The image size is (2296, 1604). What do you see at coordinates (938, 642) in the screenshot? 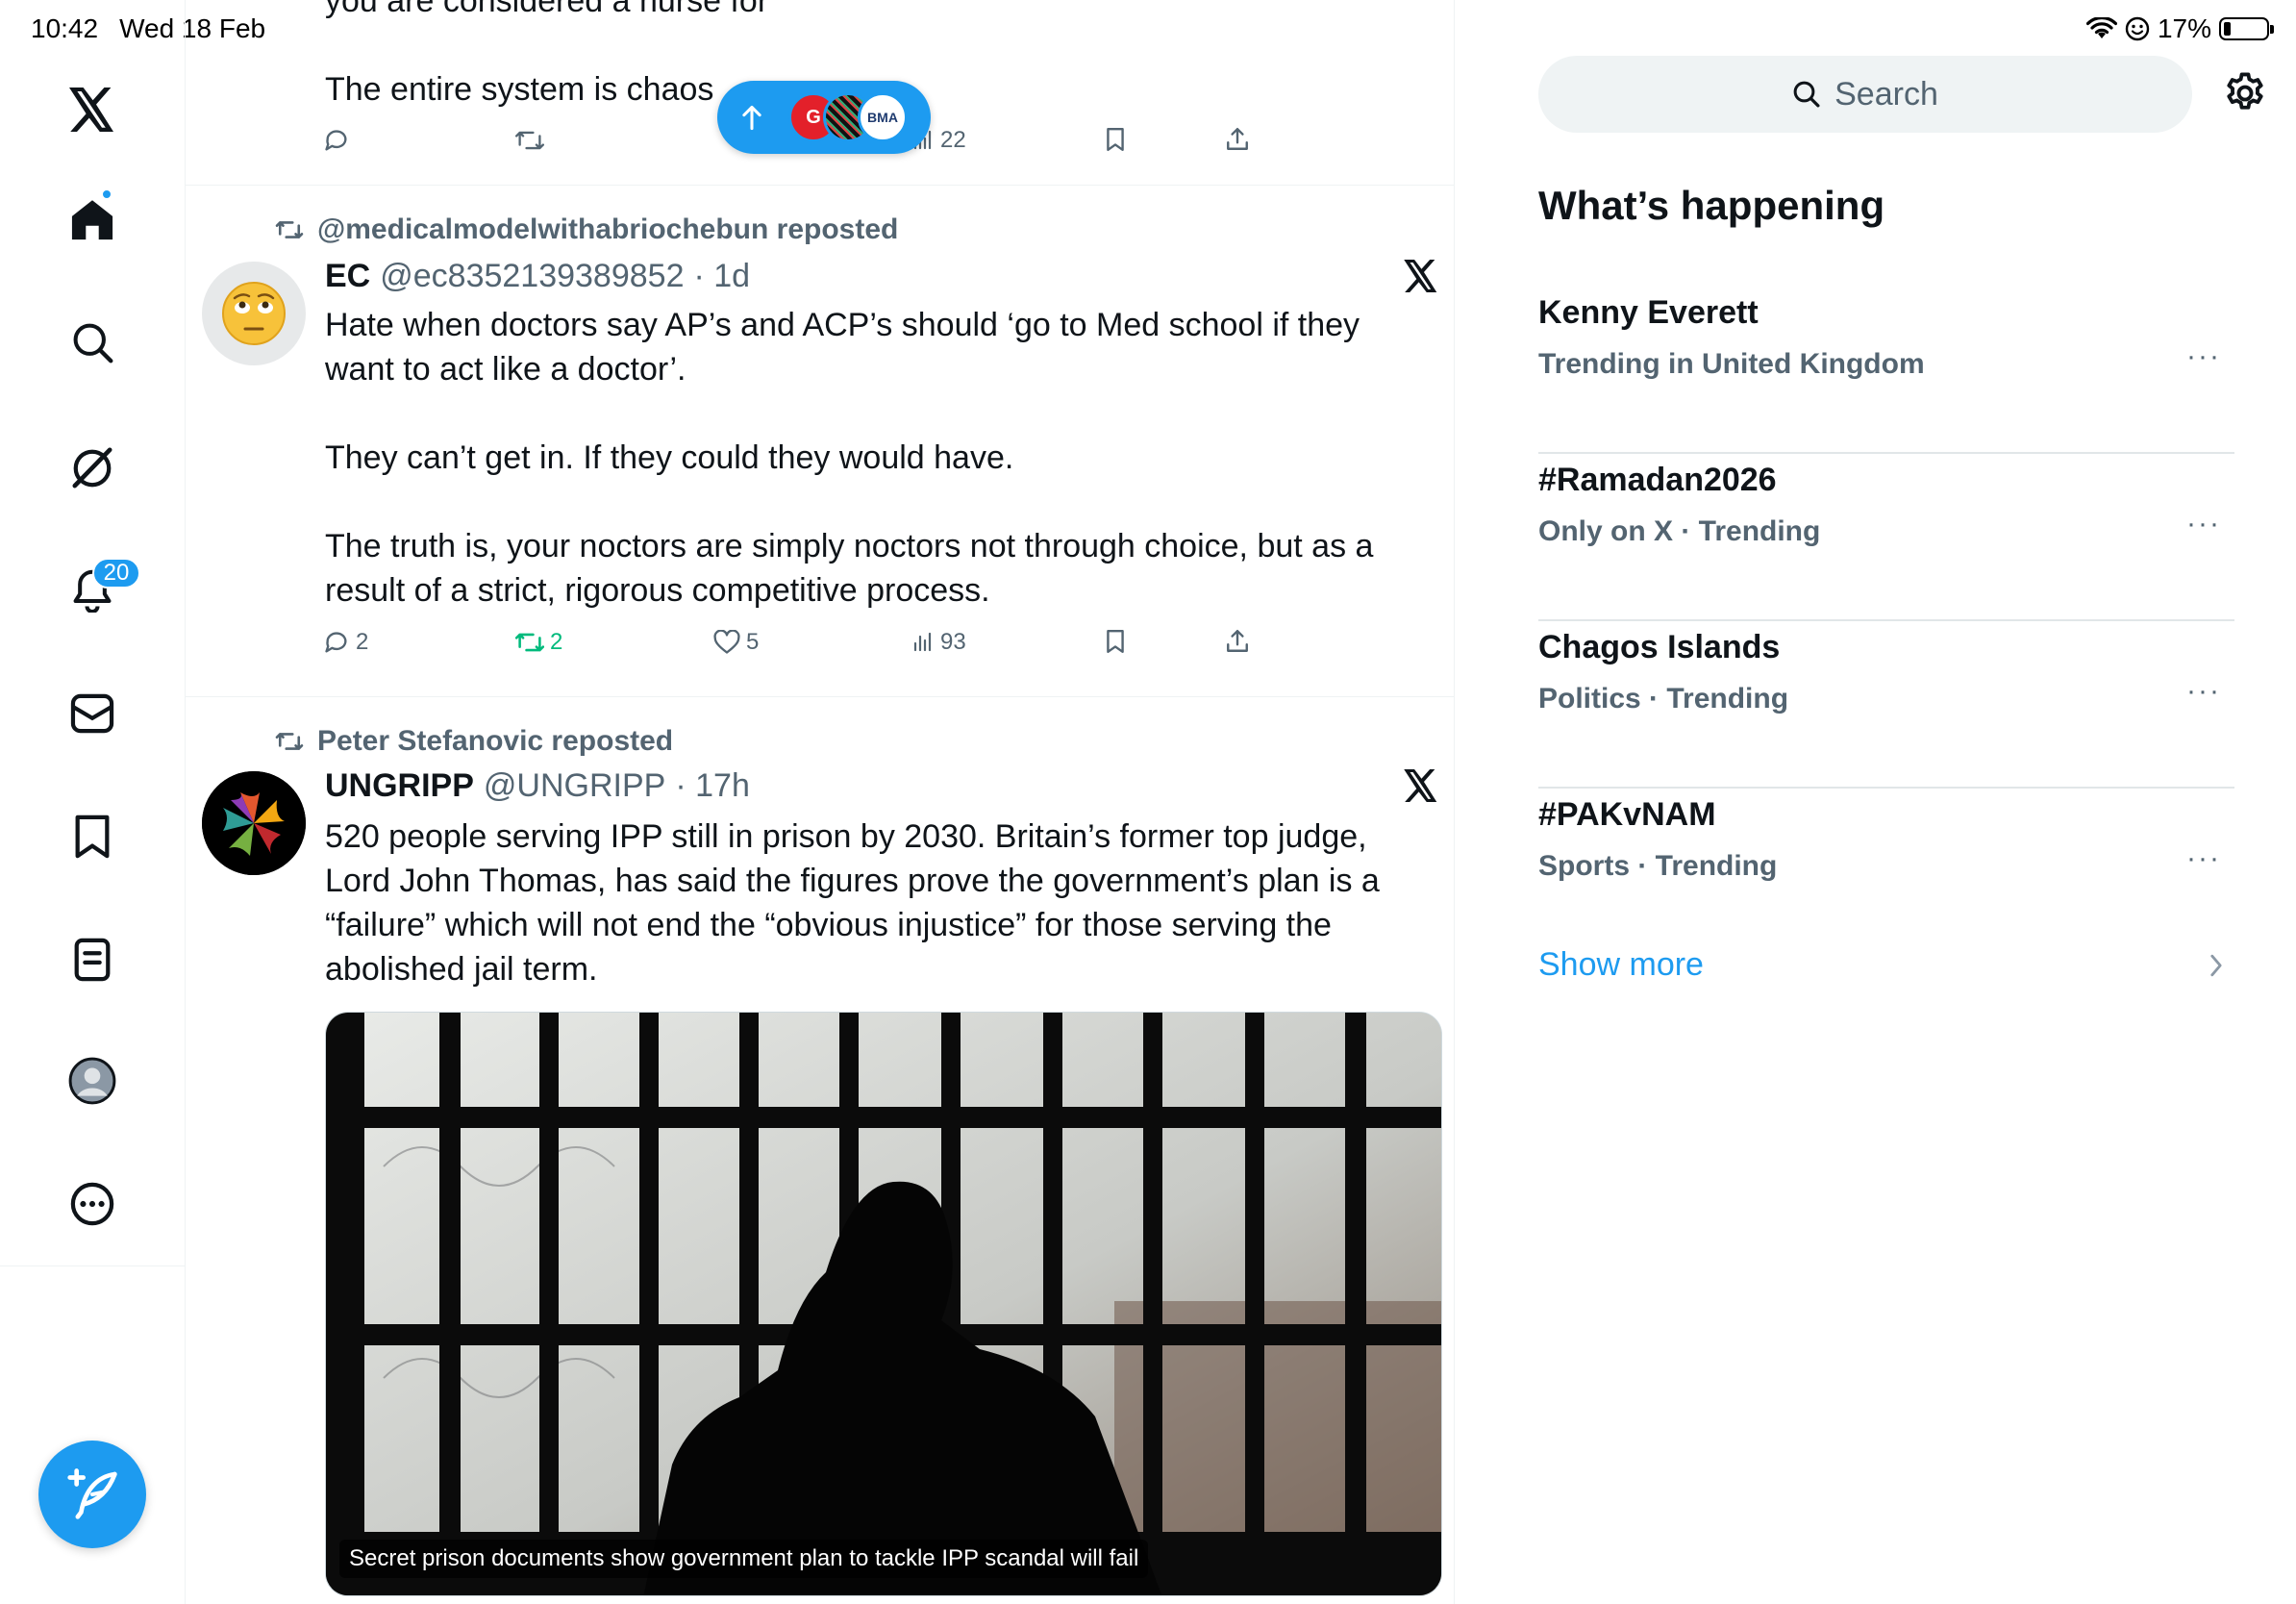
I see `views-button: 93` at bounding box center [938, 642].